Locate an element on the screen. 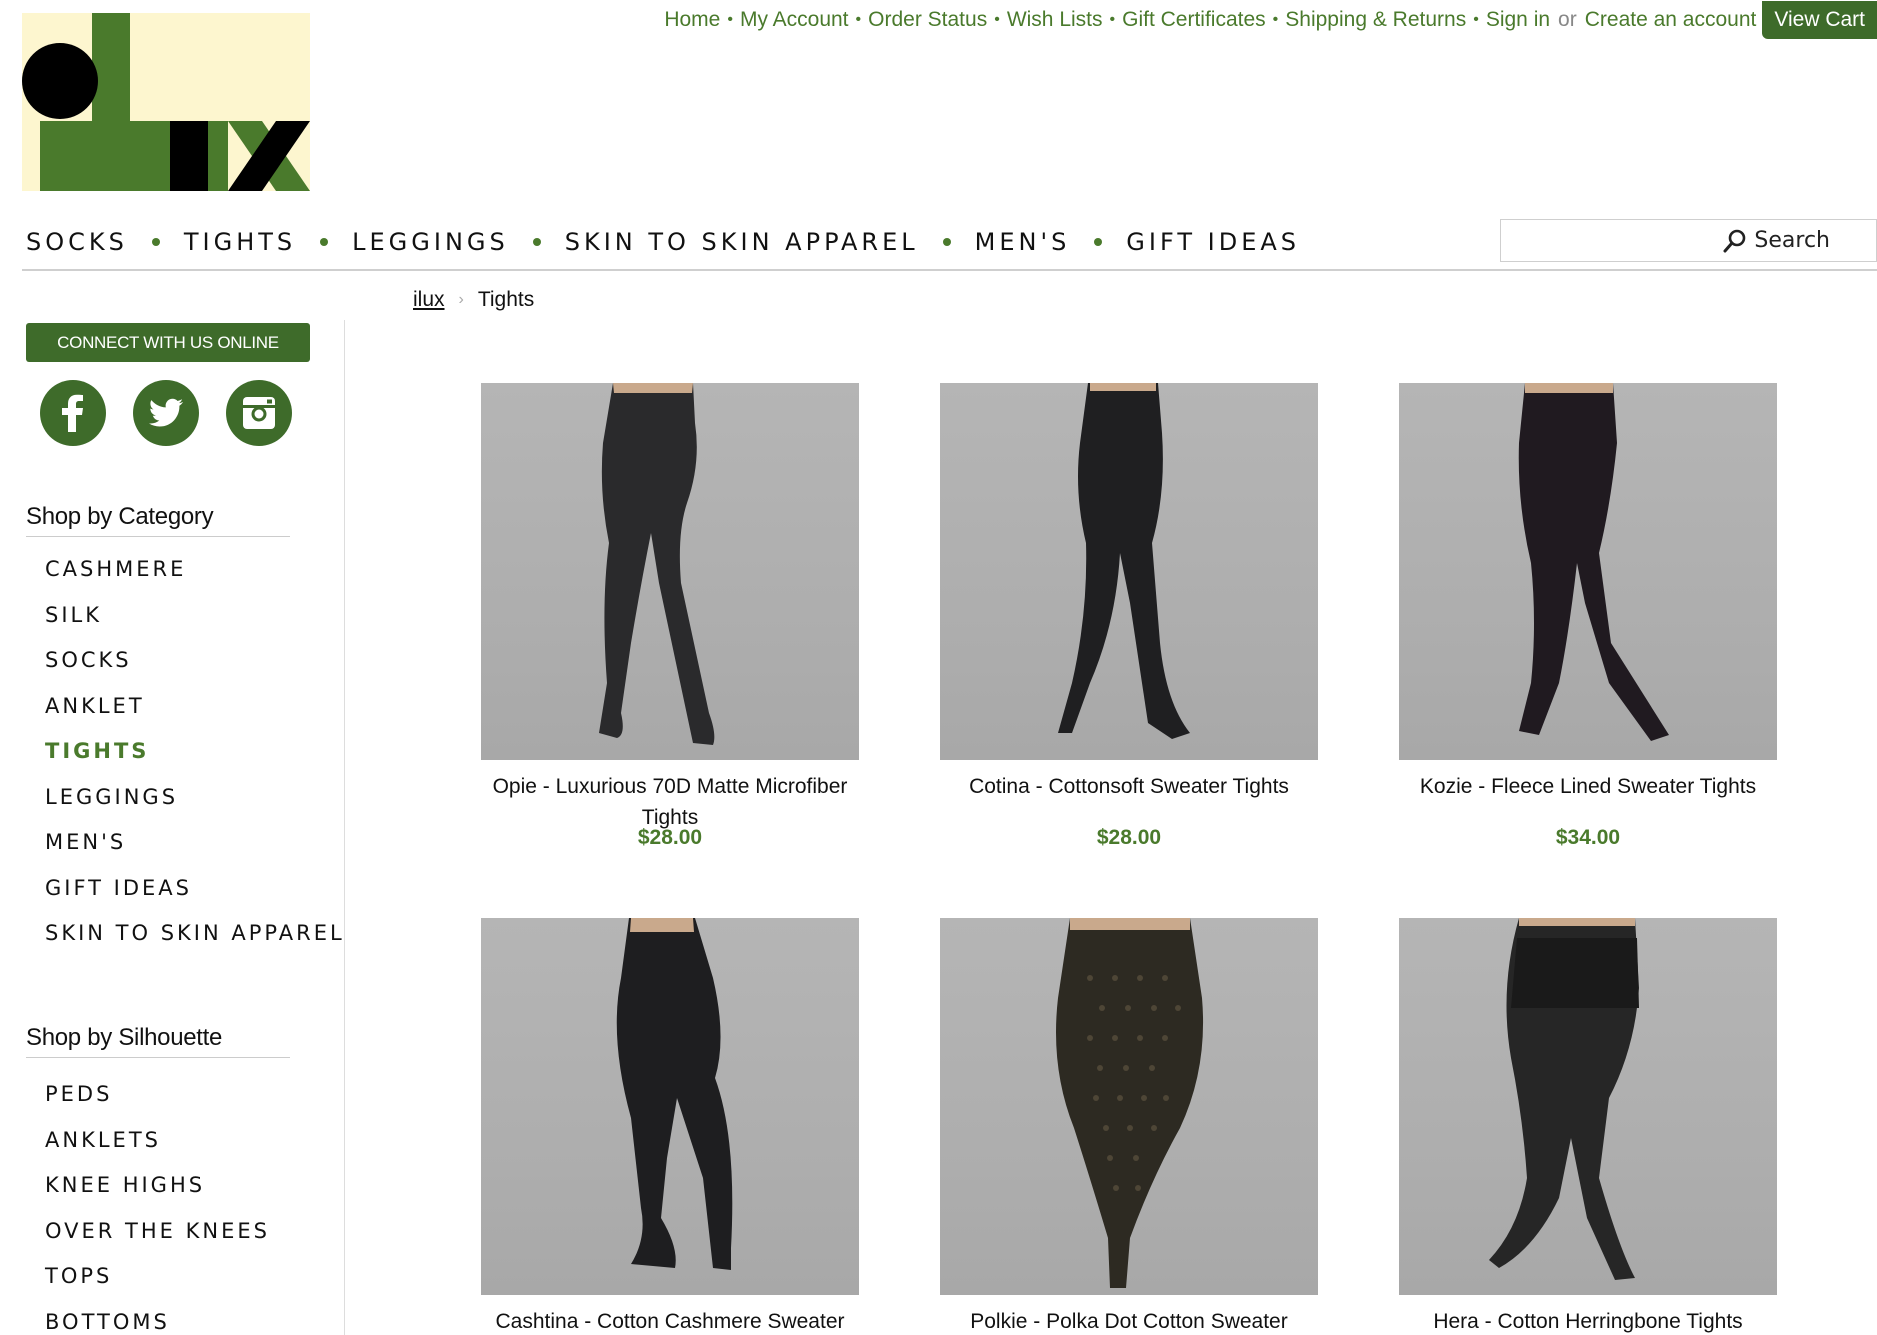 This screenshot has height=1335, width=1877. search-label: Search is located at coordinates (1792, 240).